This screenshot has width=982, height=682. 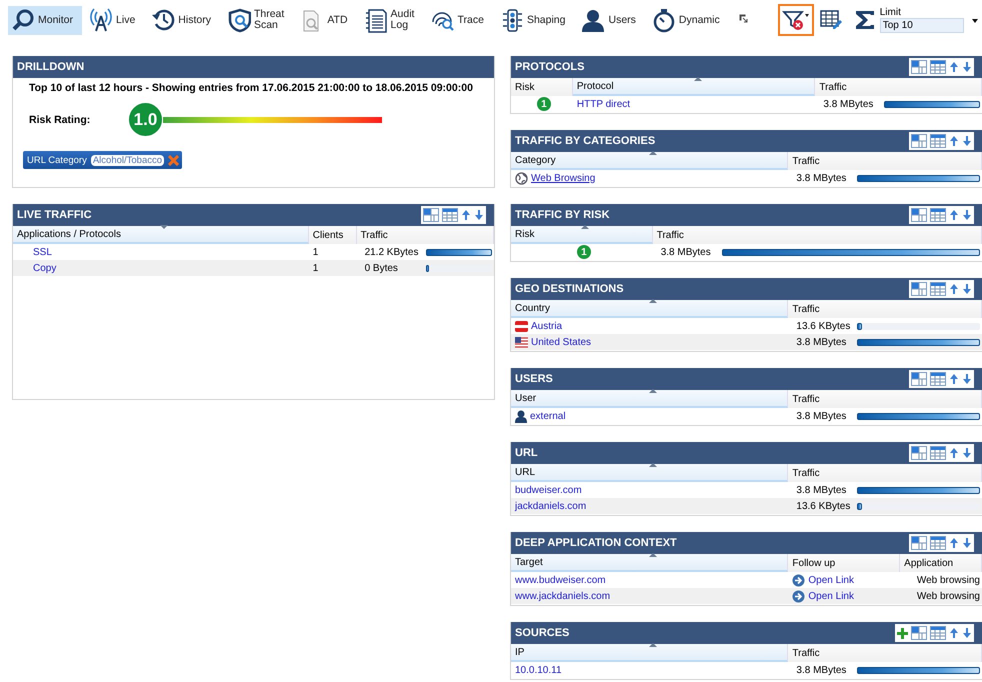 What do you see at coordinates (922, 25) in the screenshot?
I see `limit-field: Top 10` at bounding box center [922, 25].